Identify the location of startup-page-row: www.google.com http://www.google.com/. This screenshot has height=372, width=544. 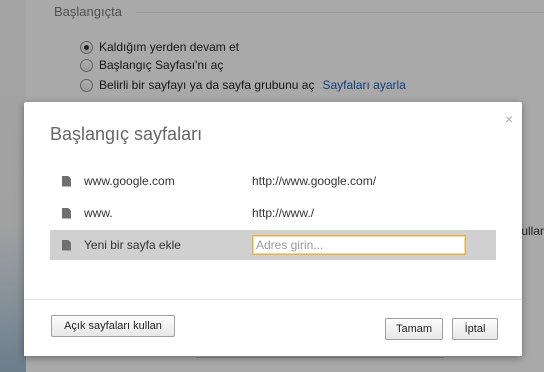
(273, 181).